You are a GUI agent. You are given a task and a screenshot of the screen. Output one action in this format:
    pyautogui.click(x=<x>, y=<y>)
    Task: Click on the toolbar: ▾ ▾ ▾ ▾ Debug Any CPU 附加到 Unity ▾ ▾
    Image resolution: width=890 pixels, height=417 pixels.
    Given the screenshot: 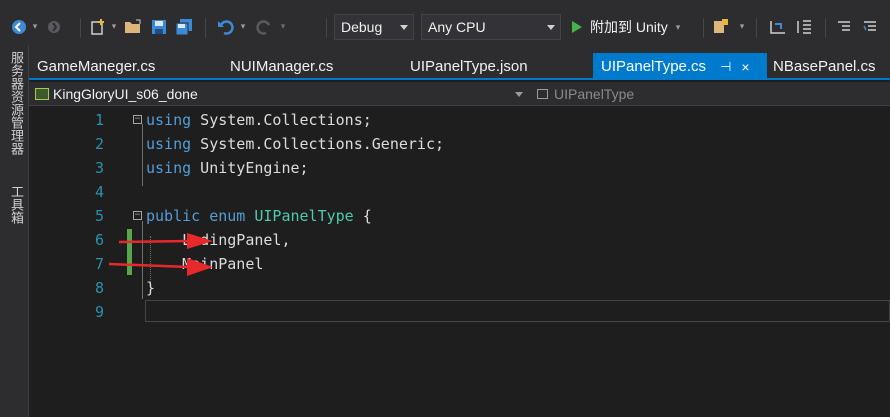 What is the action you would take?
    pyautogui.click(x=445, y=27)
    